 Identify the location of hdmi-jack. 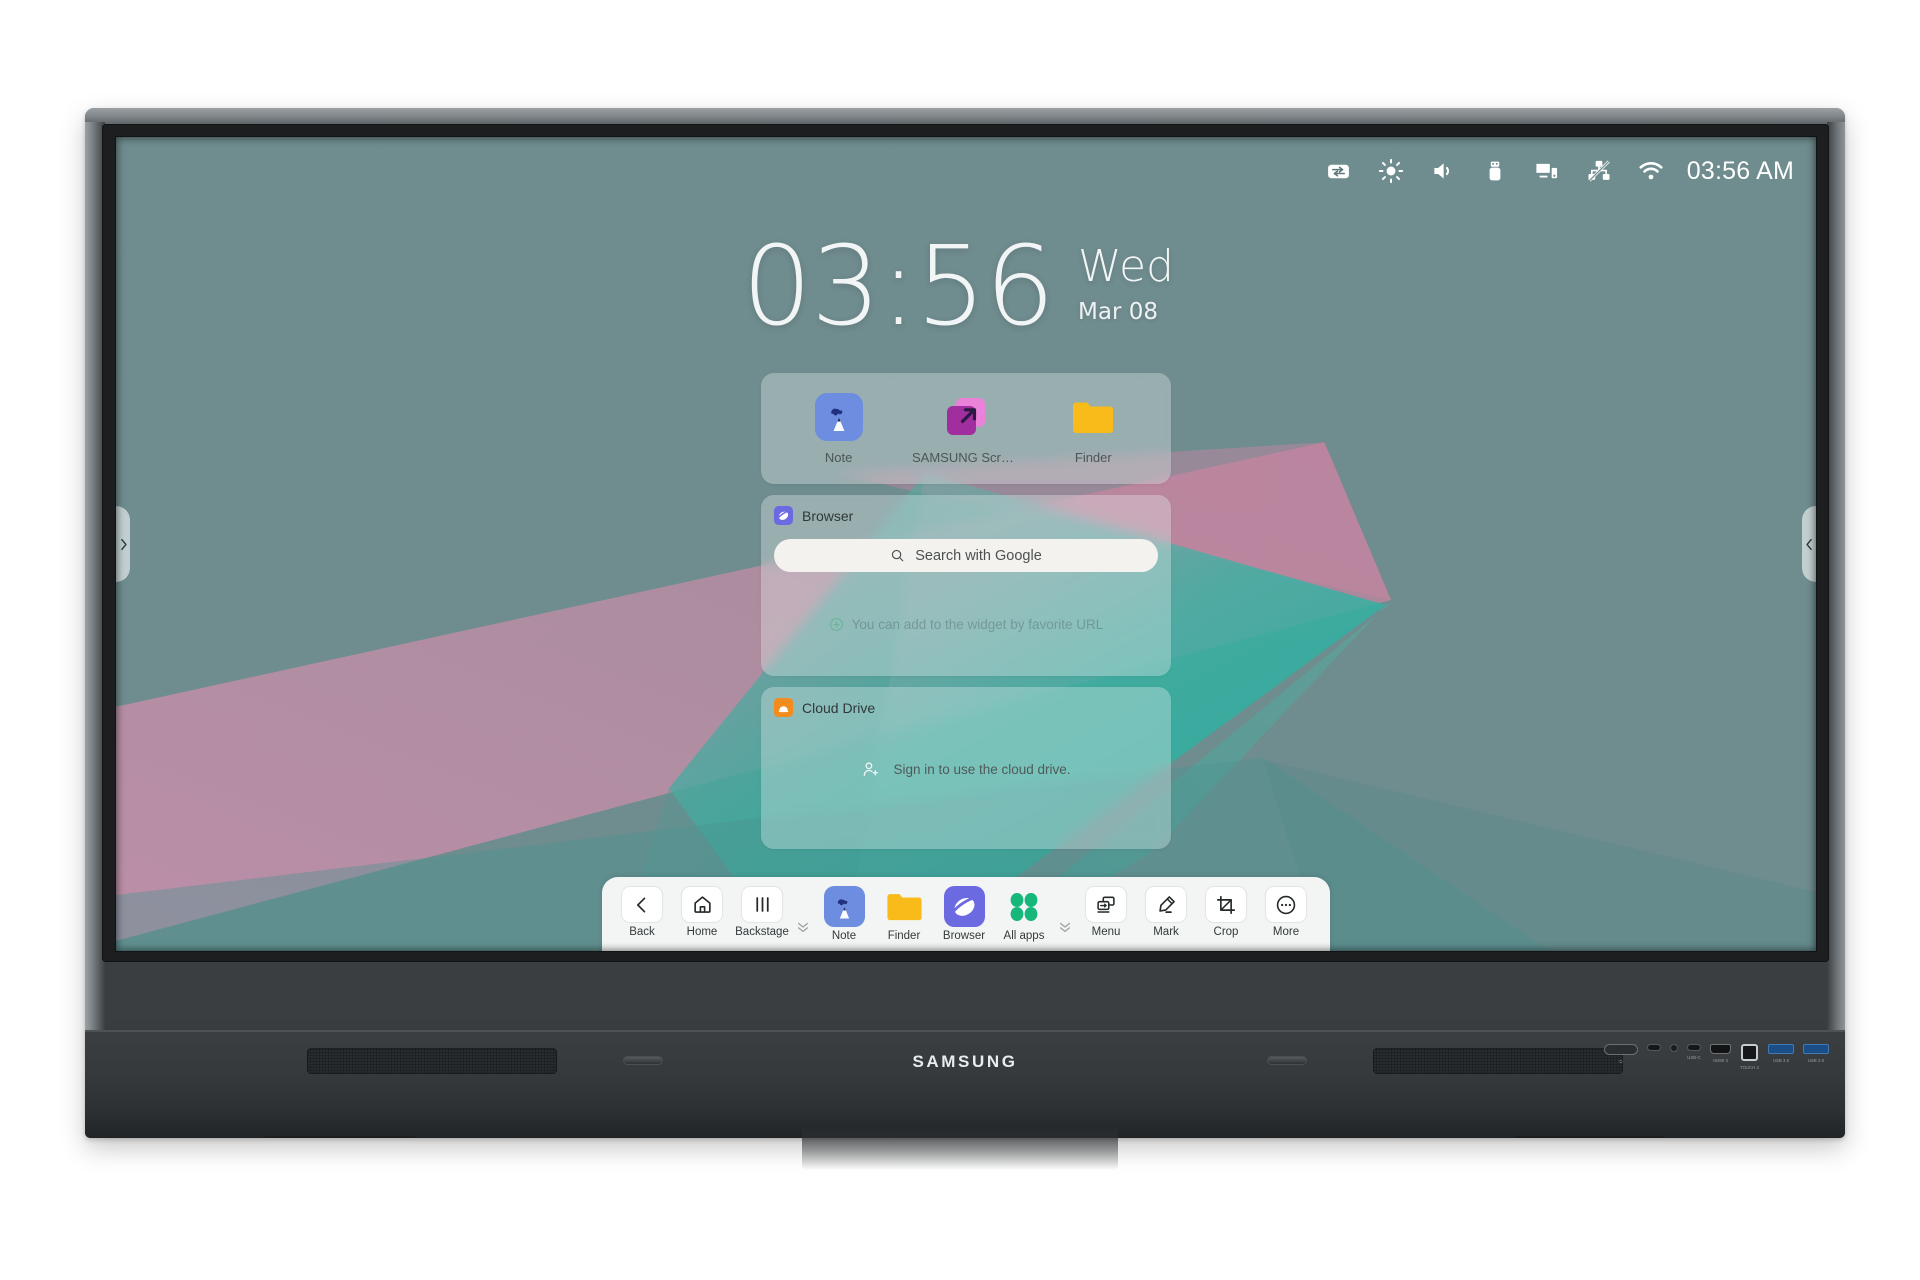
(1720, 1049).